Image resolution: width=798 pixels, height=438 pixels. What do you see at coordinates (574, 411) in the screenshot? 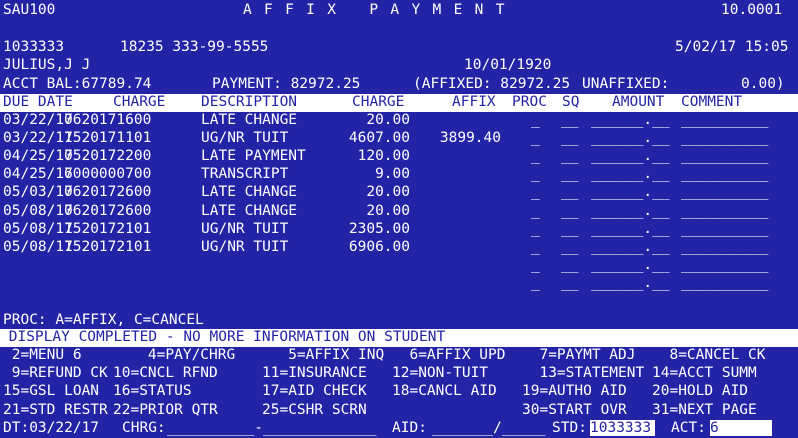
I see `function-key-item: 30=START OVR` at bounding box center [574, 411].